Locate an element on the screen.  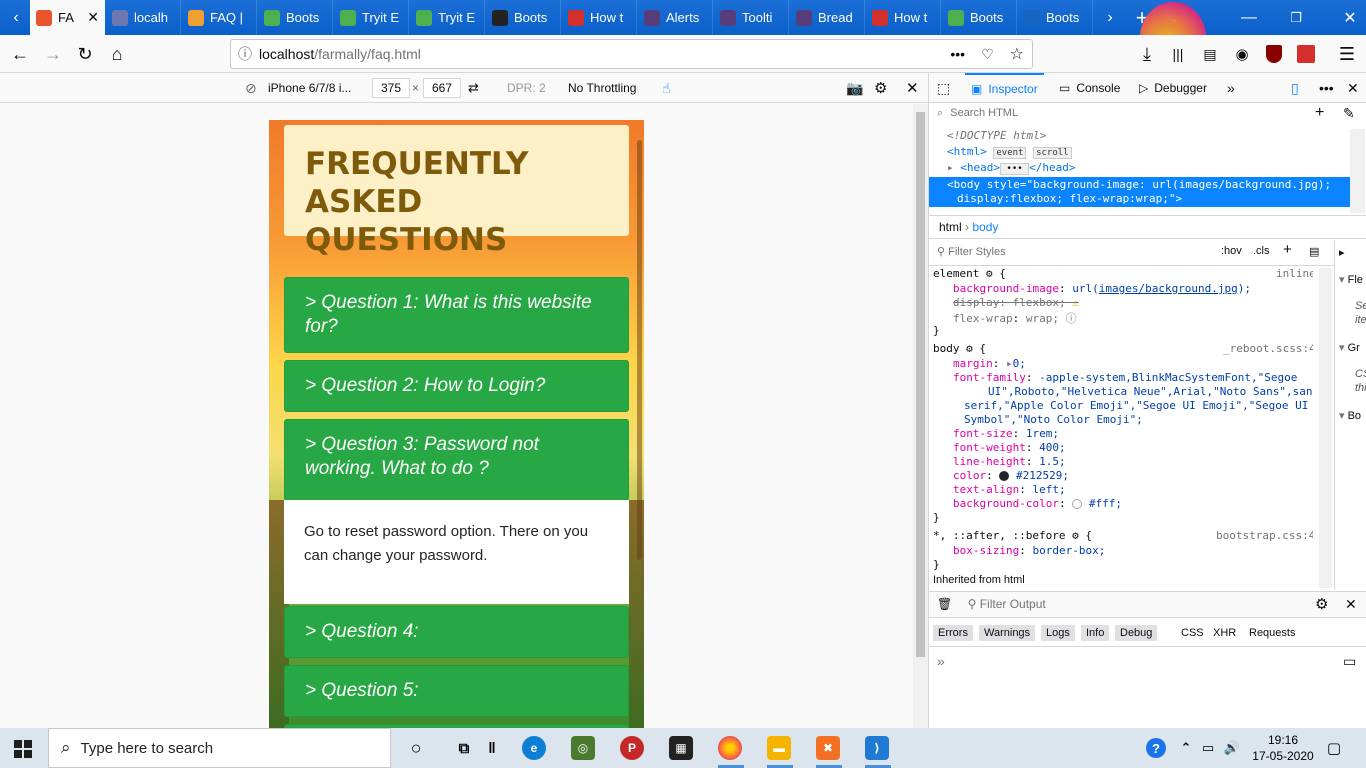
scroll-badge: scroll is located at coordinates (1052, 153).